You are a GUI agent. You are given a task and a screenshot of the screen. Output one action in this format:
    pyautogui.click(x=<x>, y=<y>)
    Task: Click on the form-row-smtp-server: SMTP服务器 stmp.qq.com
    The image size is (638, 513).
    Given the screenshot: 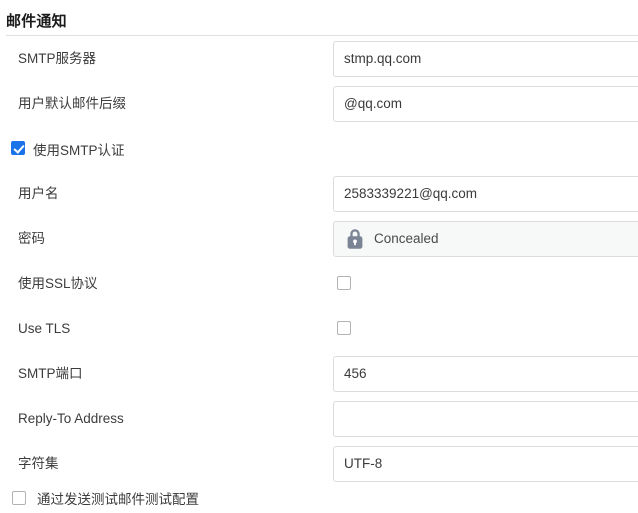 What is the action you would take?
    pyautogui.click(x=319, y=58)
    